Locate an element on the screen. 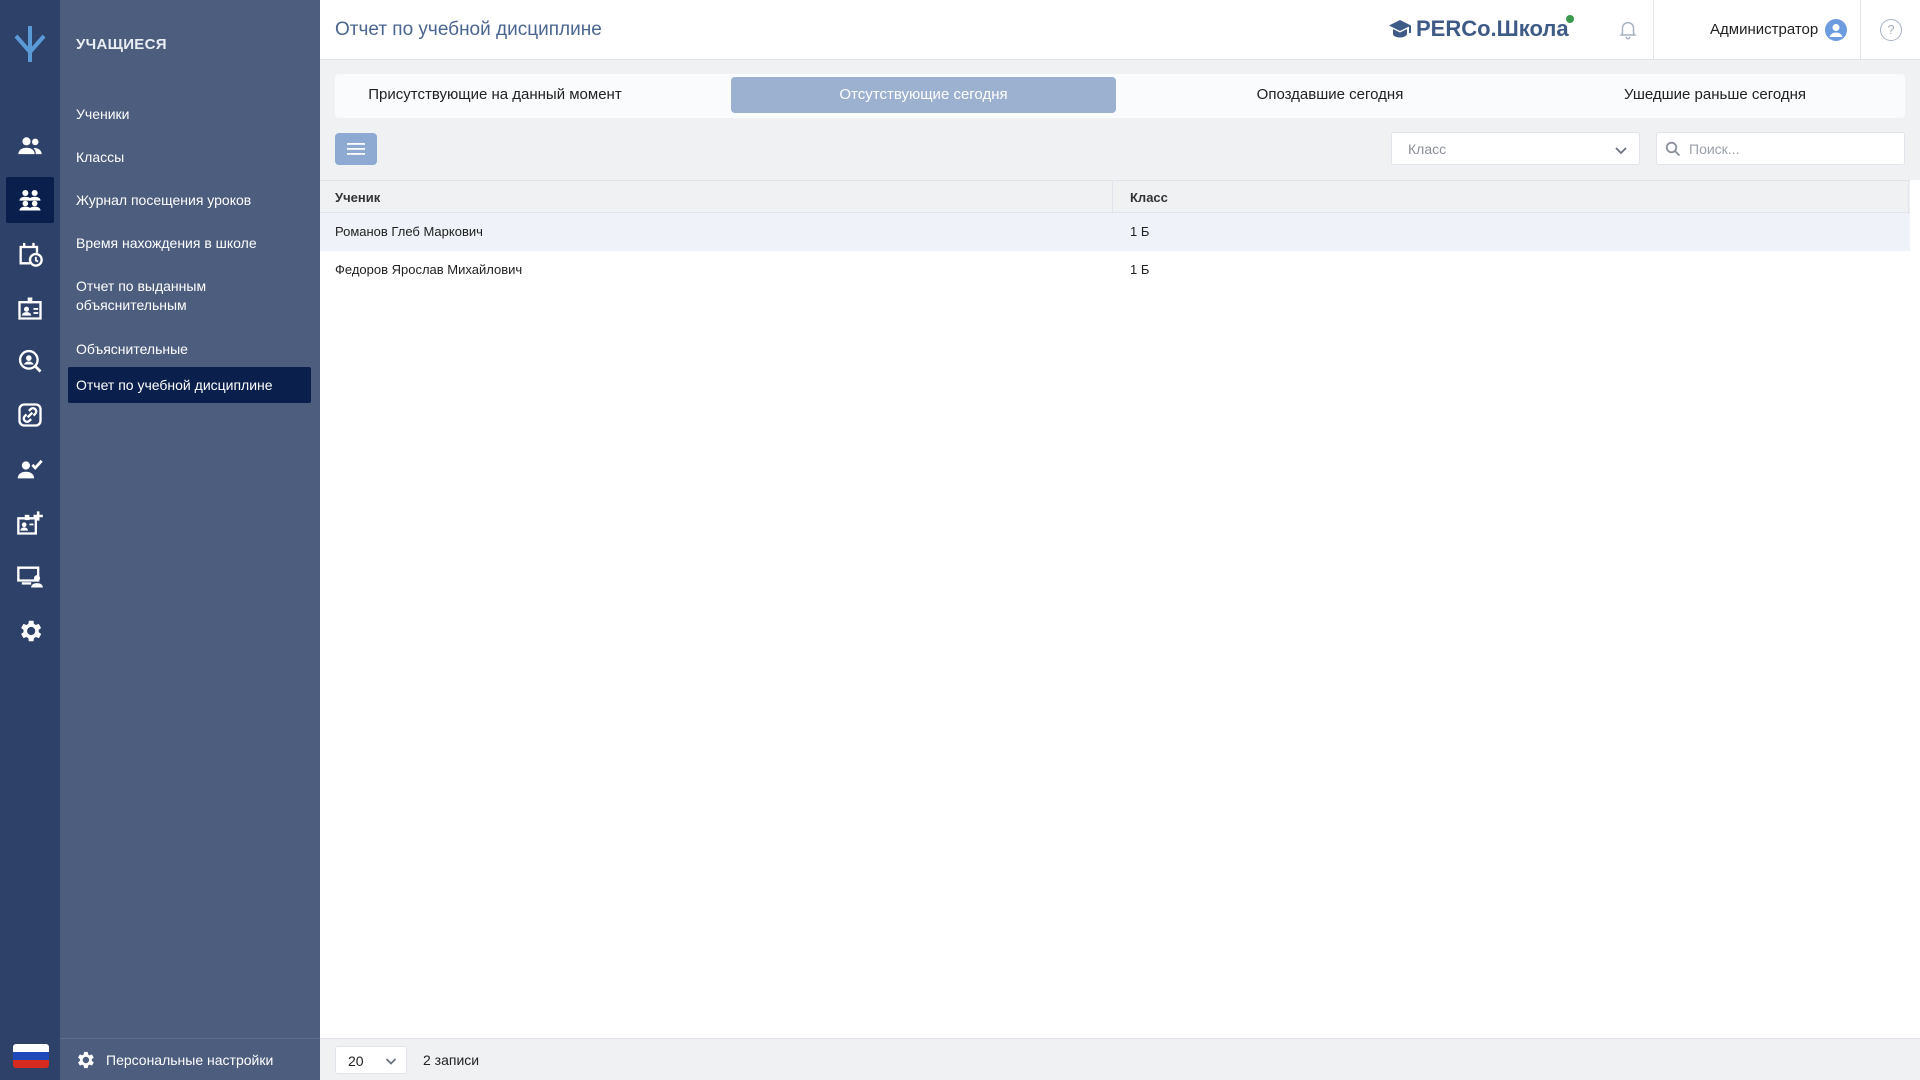  user-check-icon is located at coordinates (30, 469).